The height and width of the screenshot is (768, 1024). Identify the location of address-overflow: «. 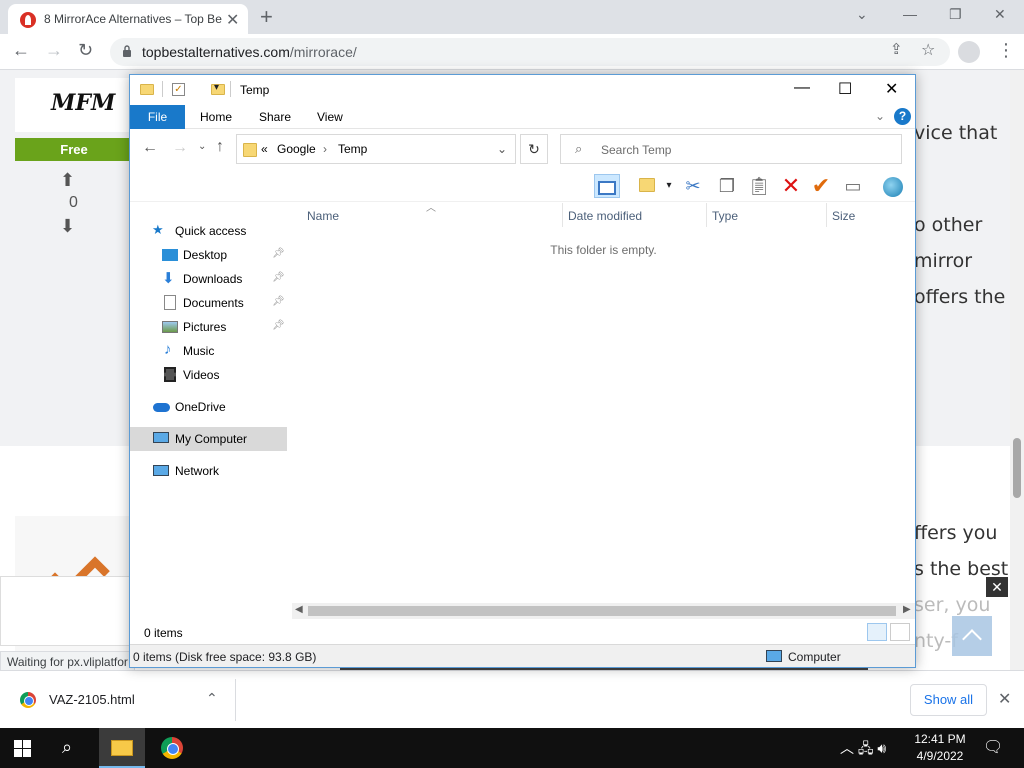
(264, 149).